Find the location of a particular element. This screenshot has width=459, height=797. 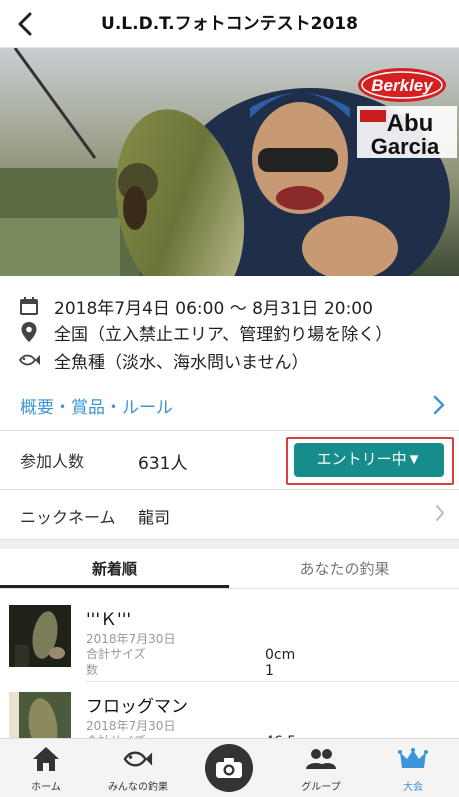

nav-label: グループ is located at coordinates (321, 787).